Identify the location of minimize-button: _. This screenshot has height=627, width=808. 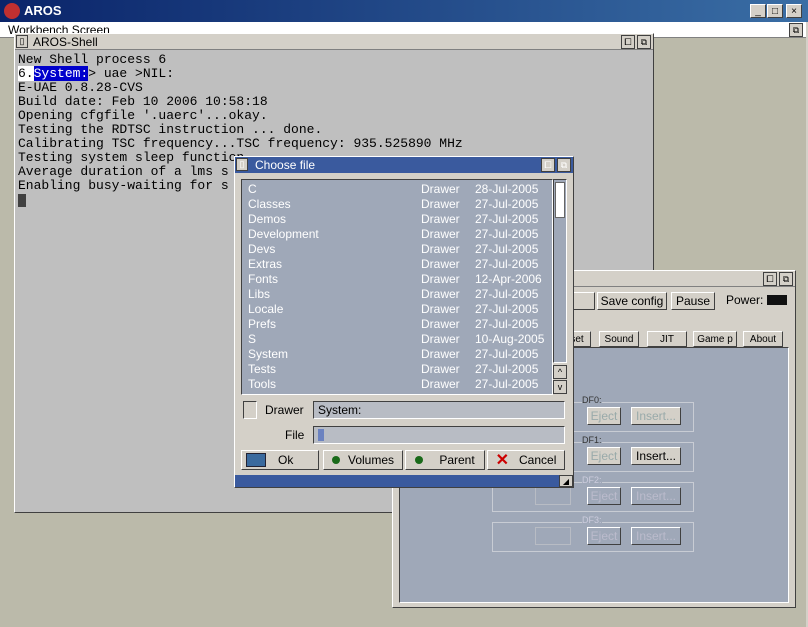
(758, 11).